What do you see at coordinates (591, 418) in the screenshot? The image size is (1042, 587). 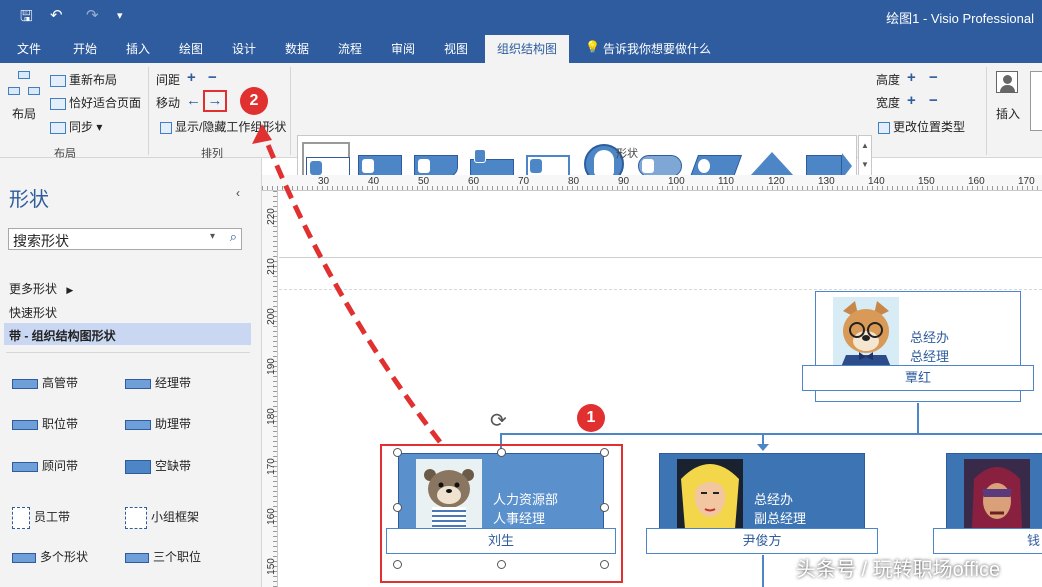 I see `step-badge-1: 1` at bounding box center [591, 418].